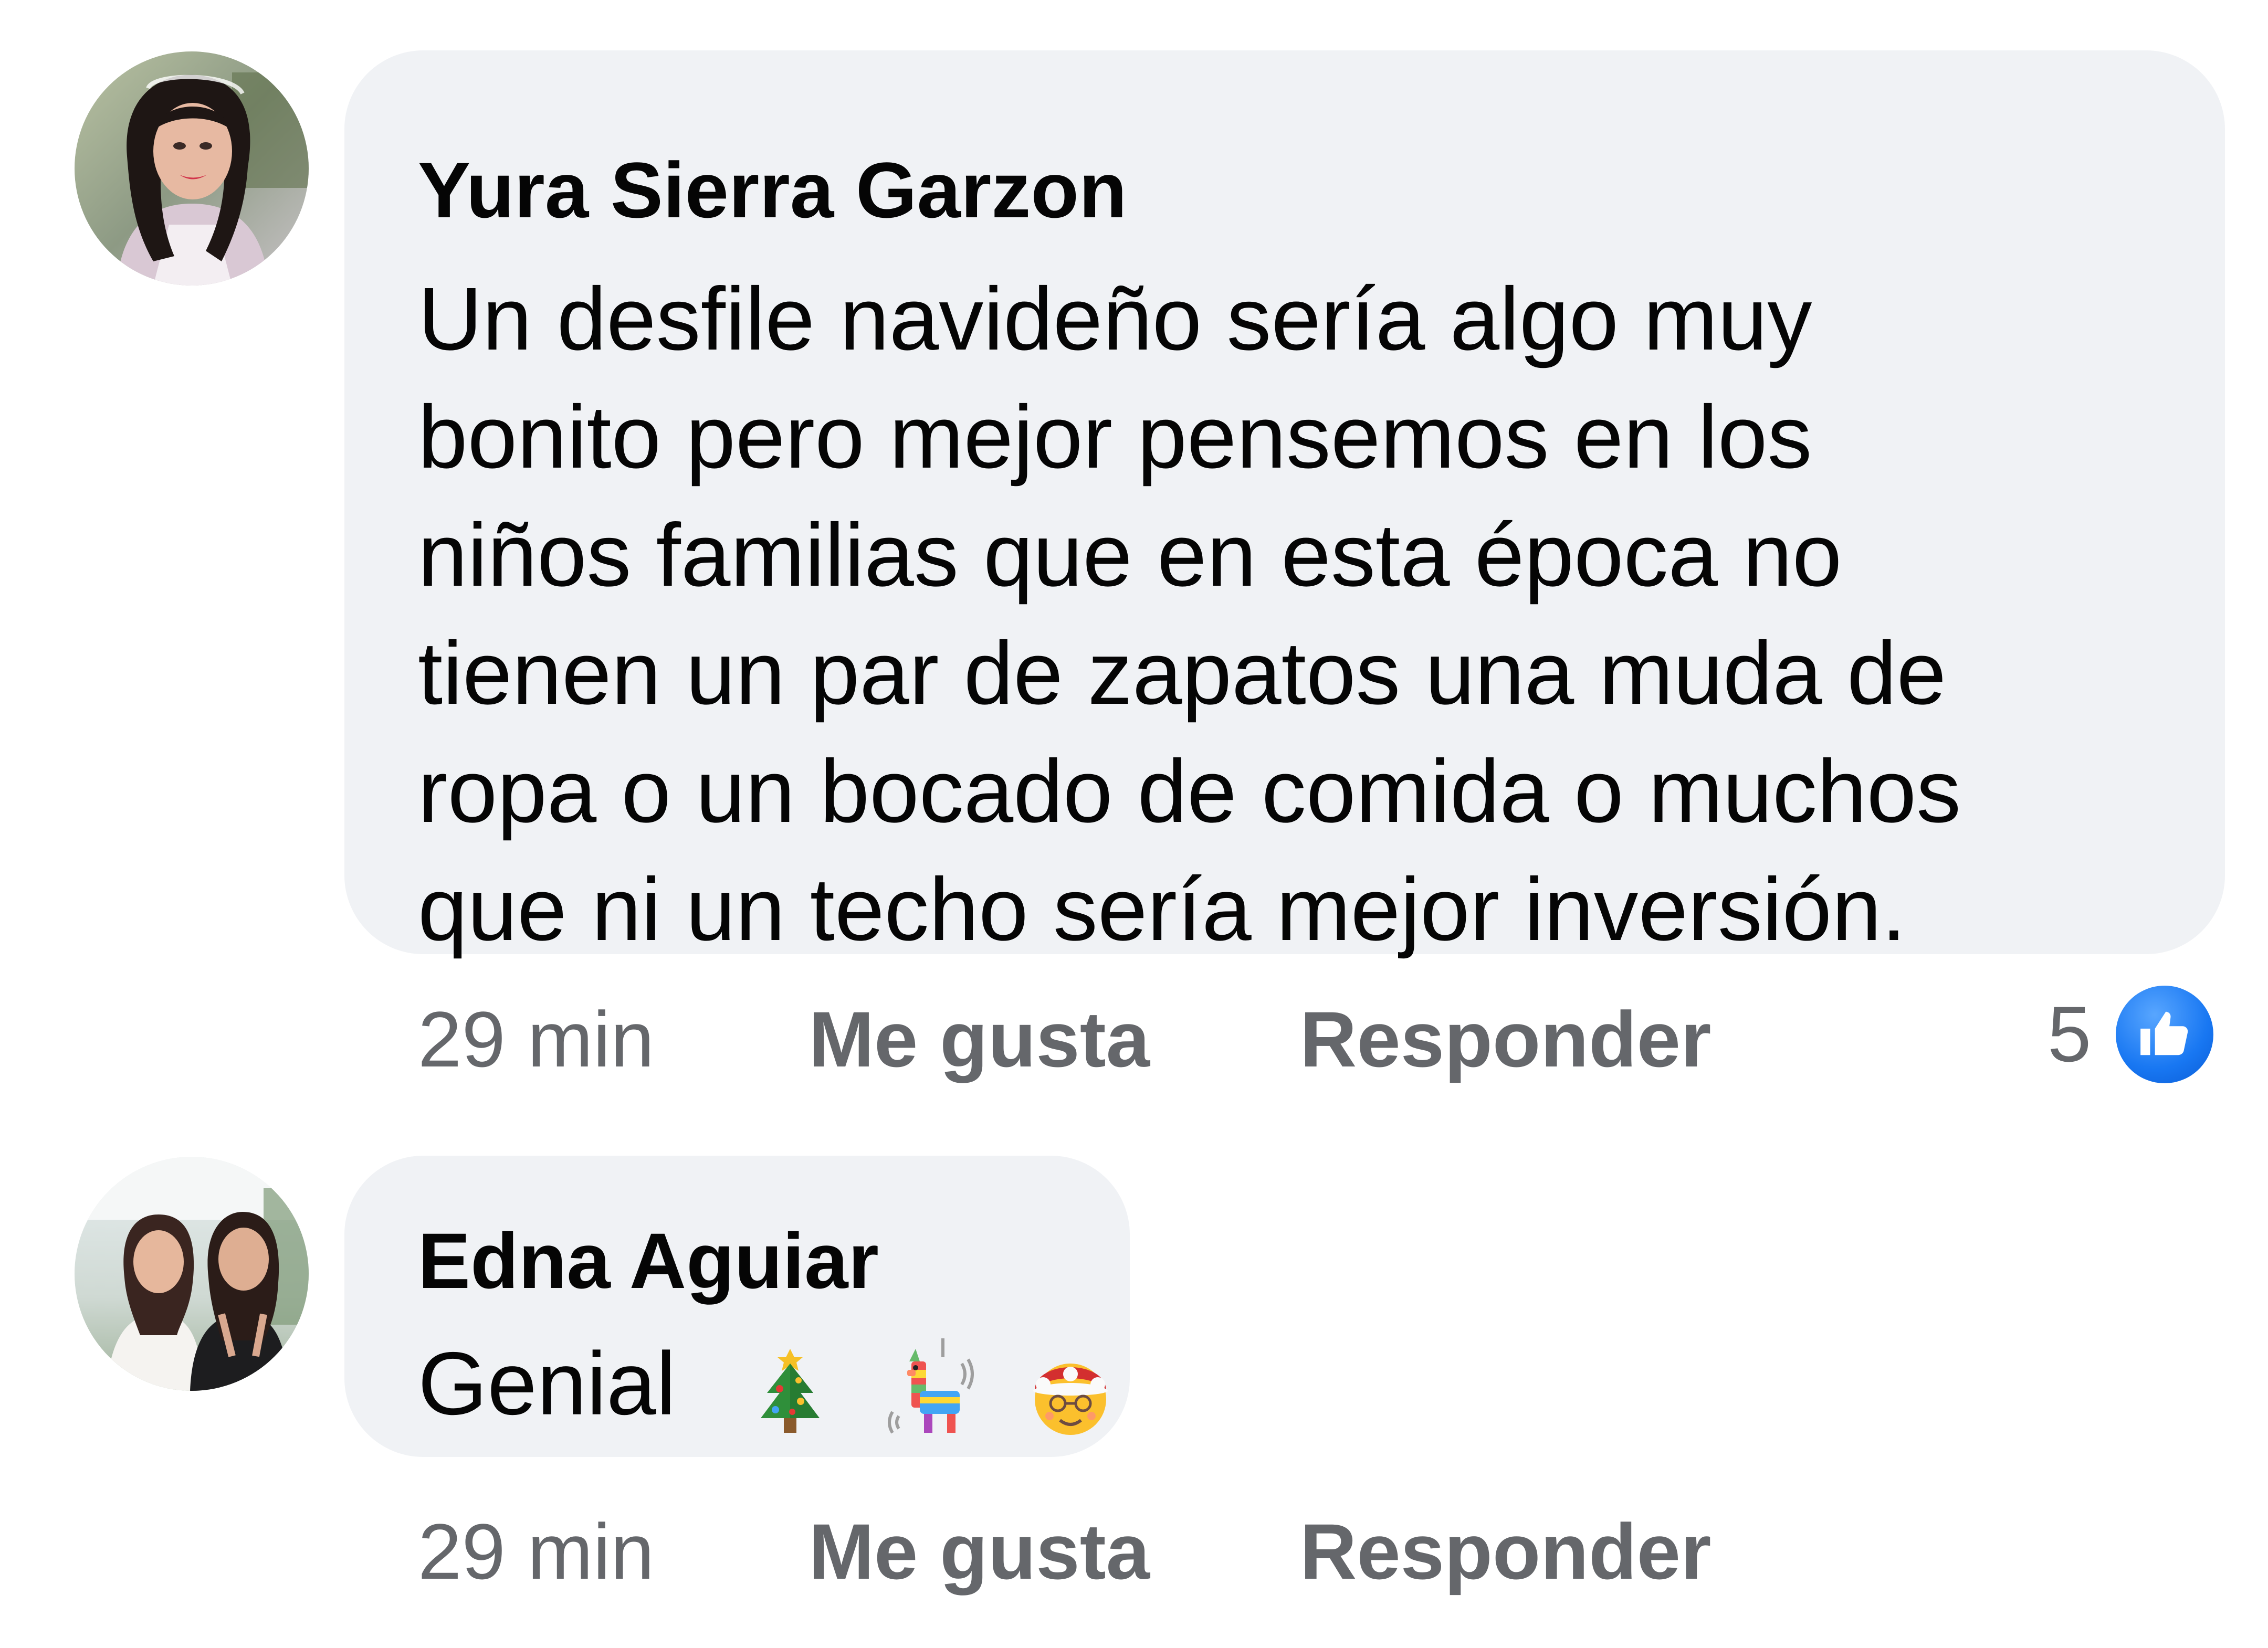  I want to click on comment-text-line: Un desfile navideño sería algo muy, so click(1115, 319).